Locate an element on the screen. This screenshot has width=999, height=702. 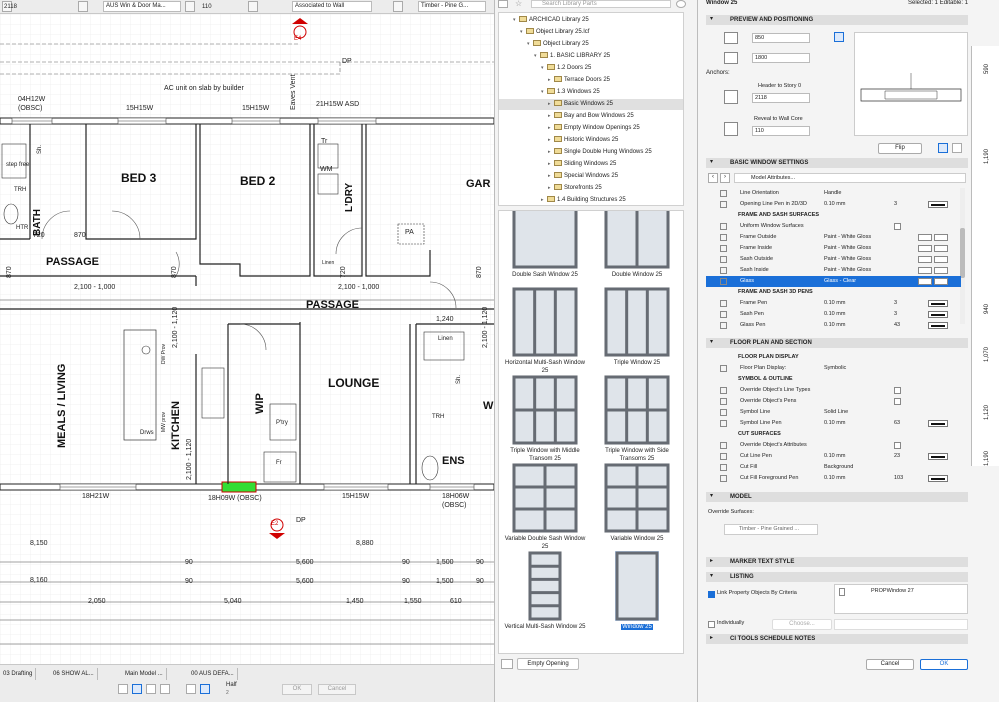
chevron-right-icon: ▸ is located at coordinates (711, 637).